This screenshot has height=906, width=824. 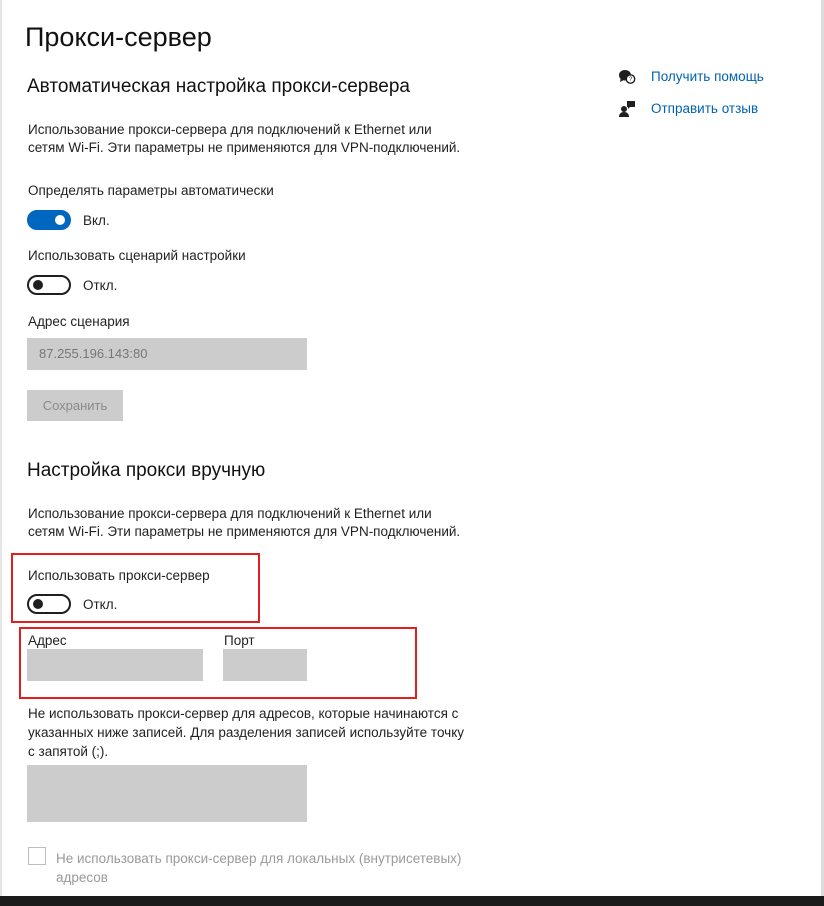 What do you see at coordinates (239, 640) in the screenshot?
I see `port-label: Порт` at bounding box center [239, 640].